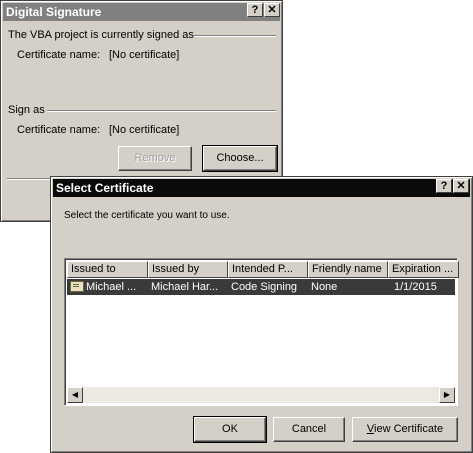  What do you see at coordinates (77, 286) in the screenshot?
I see `certificate-icon` at bounding box center [77, 286].